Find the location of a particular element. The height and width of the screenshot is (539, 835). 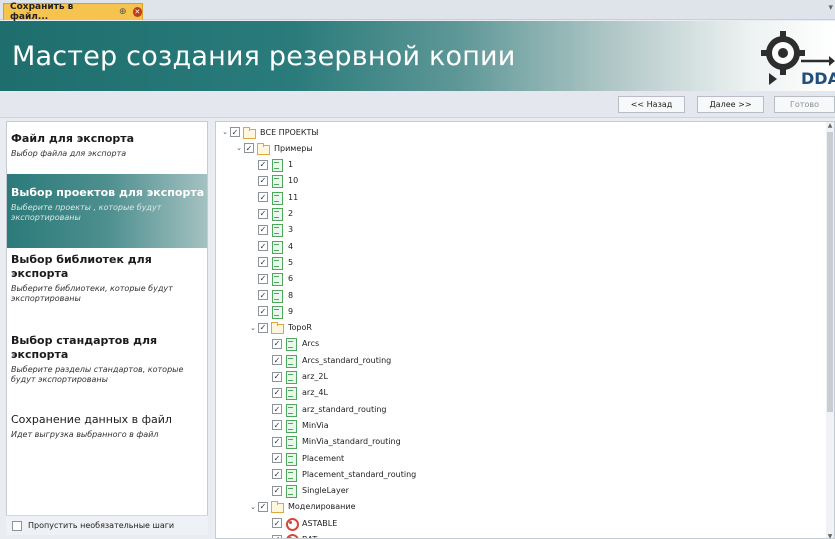

tree-row: ✓ 3 is located at coordinates (270, 230).